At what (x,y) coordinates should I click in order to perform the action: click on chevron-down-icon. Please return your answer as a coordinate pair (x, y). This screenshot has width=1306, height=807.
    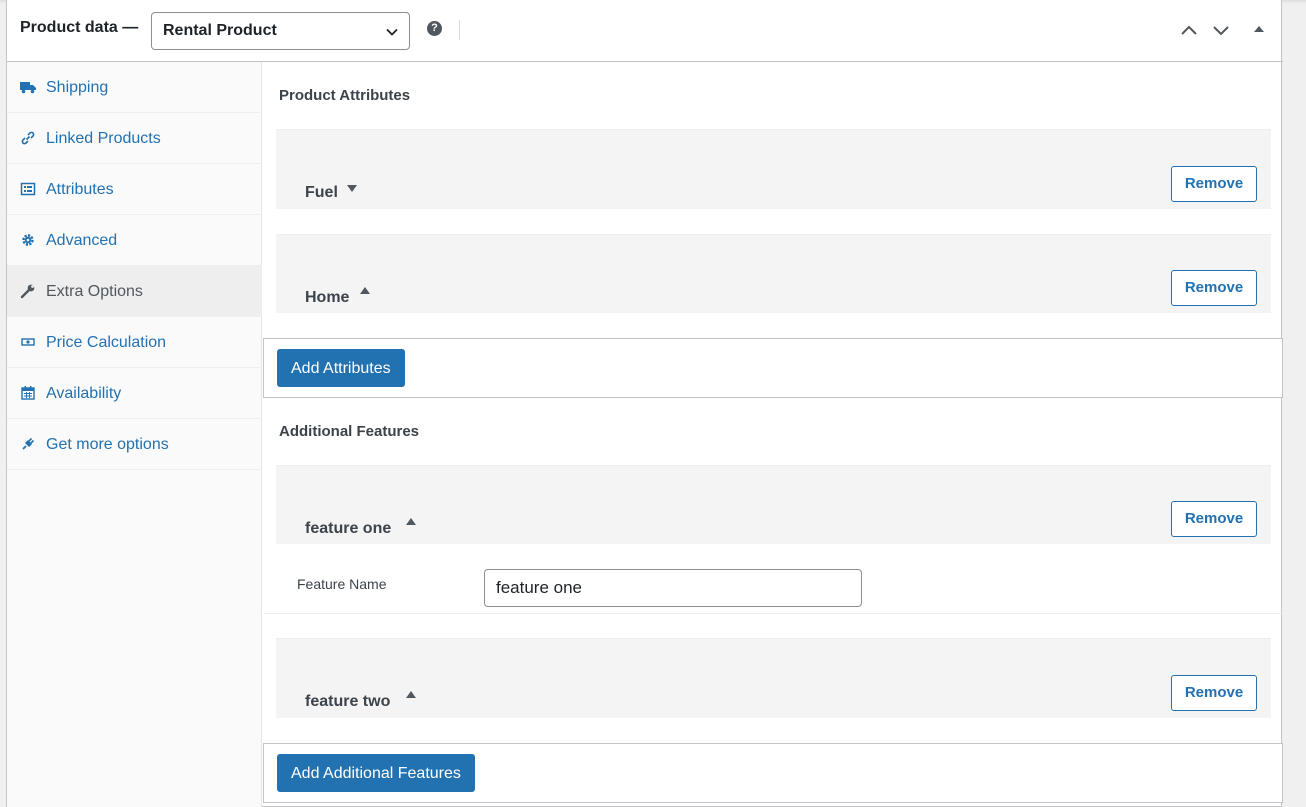
    Looking at the image, I should click on (392, 32).